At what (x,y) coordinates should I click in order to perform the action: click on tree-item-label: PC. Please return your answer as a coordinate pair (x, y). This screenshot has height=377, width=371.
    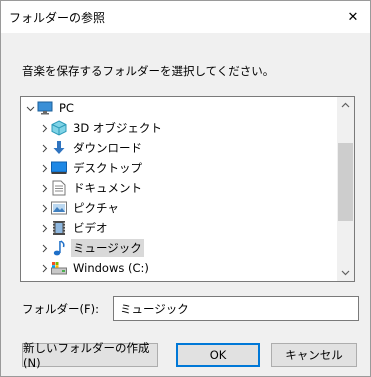
    Looking at the image, I should click on (66, 108).